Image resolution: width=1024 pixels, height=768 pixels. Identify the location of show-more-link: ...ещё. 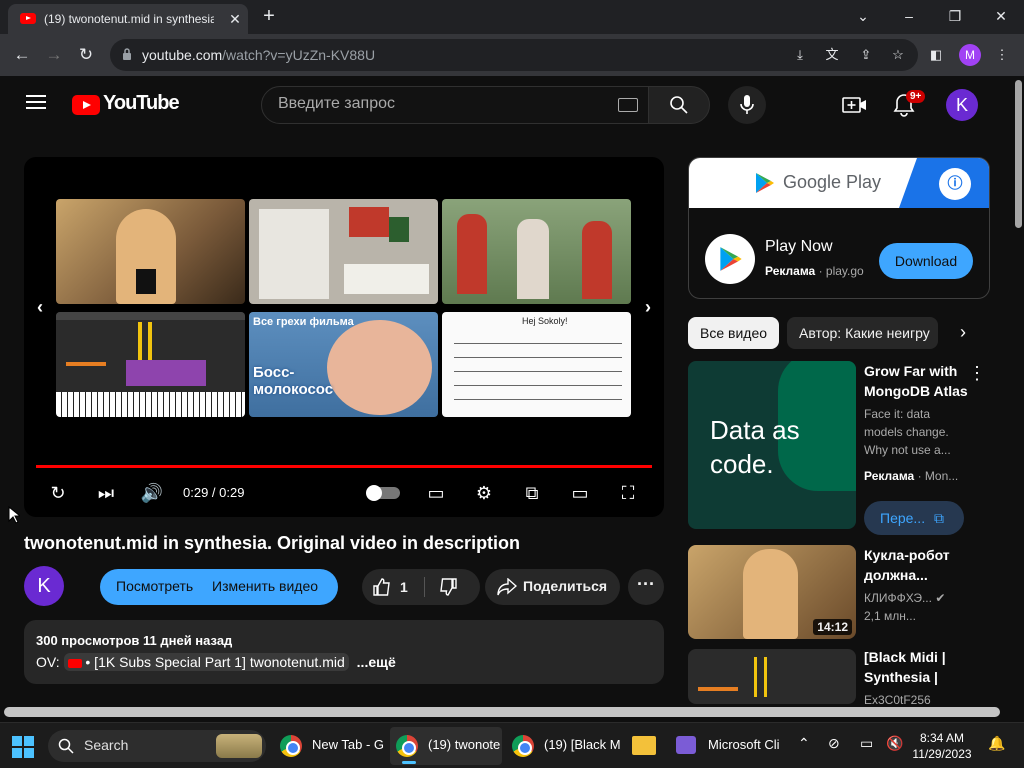
(376, 662).